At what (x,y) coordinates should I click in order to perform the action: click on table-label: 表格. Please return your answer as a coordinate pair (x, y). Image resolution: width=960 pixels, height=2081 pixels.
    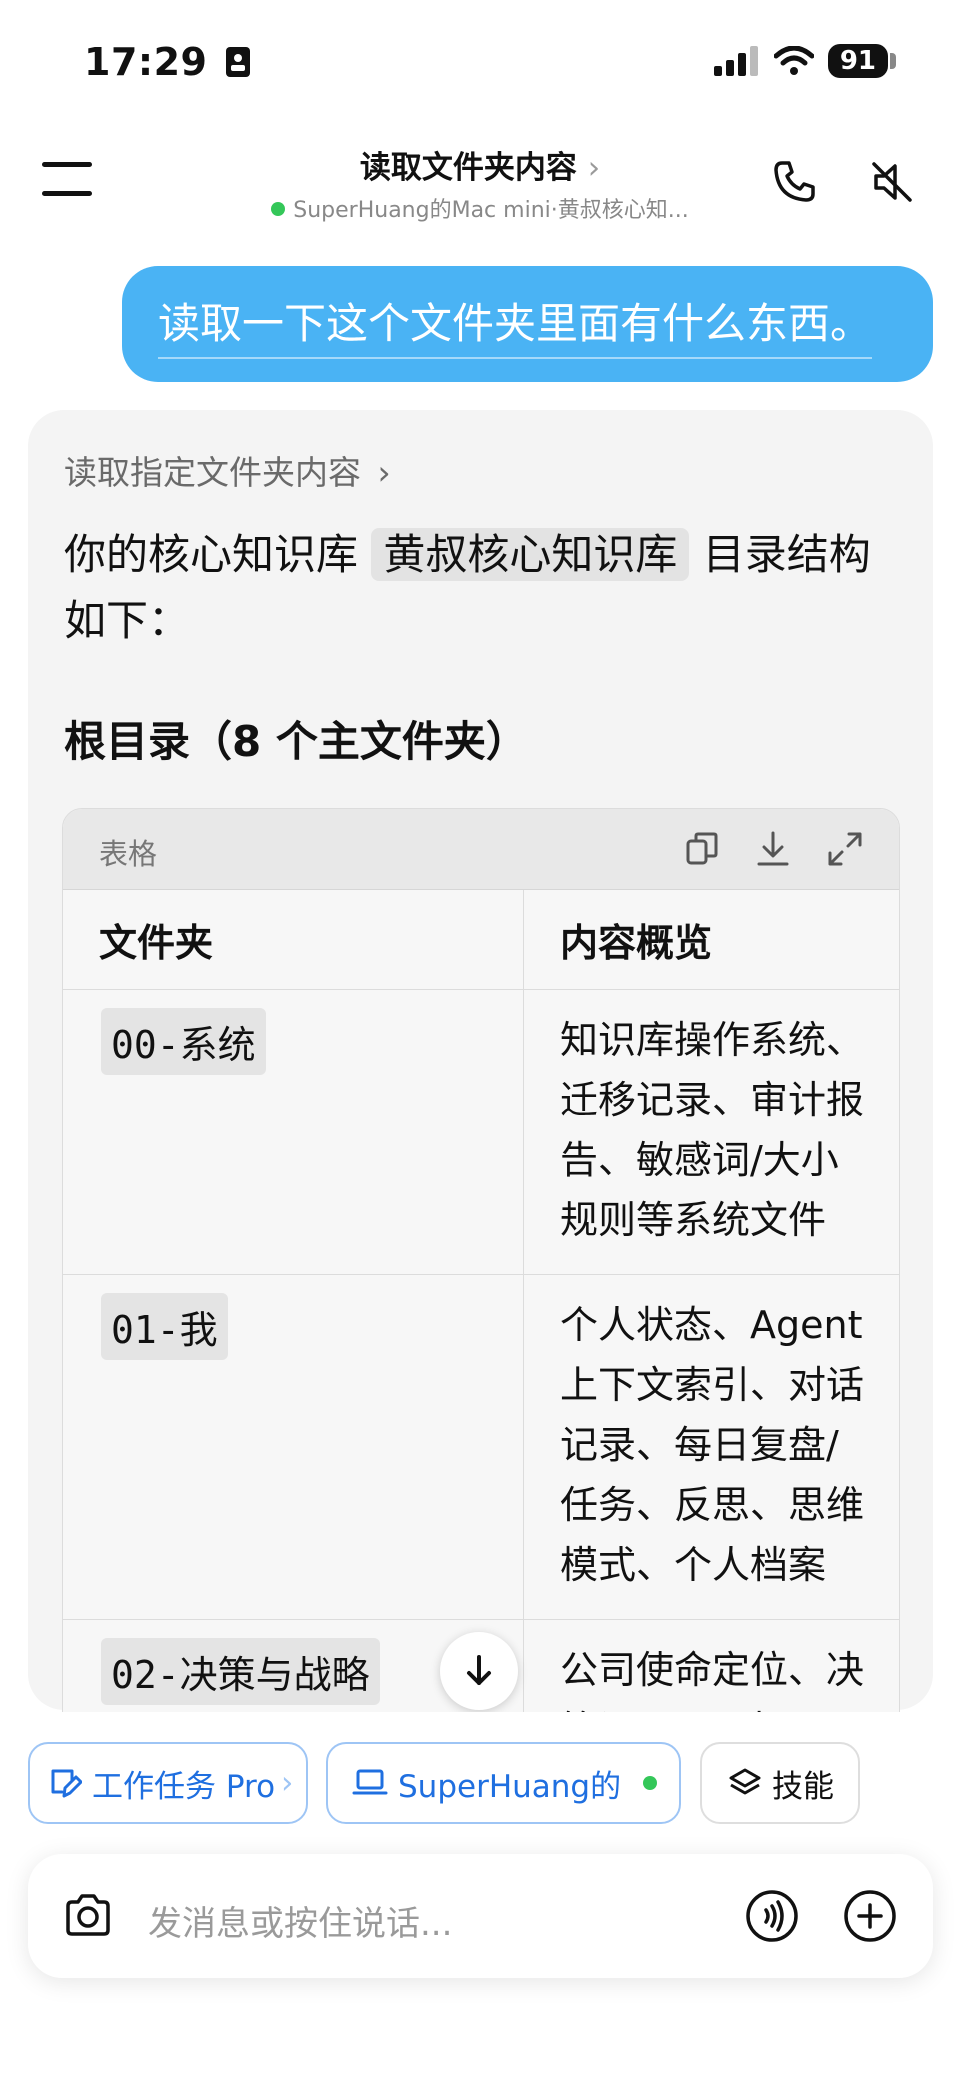
    Looking at the image, I should click on (128, 854).